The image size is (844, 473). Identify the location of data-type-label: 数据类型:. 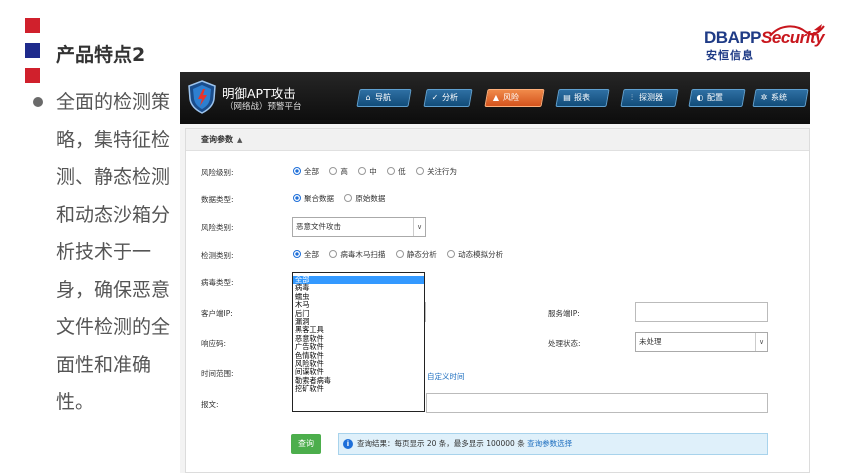
(217, 199).